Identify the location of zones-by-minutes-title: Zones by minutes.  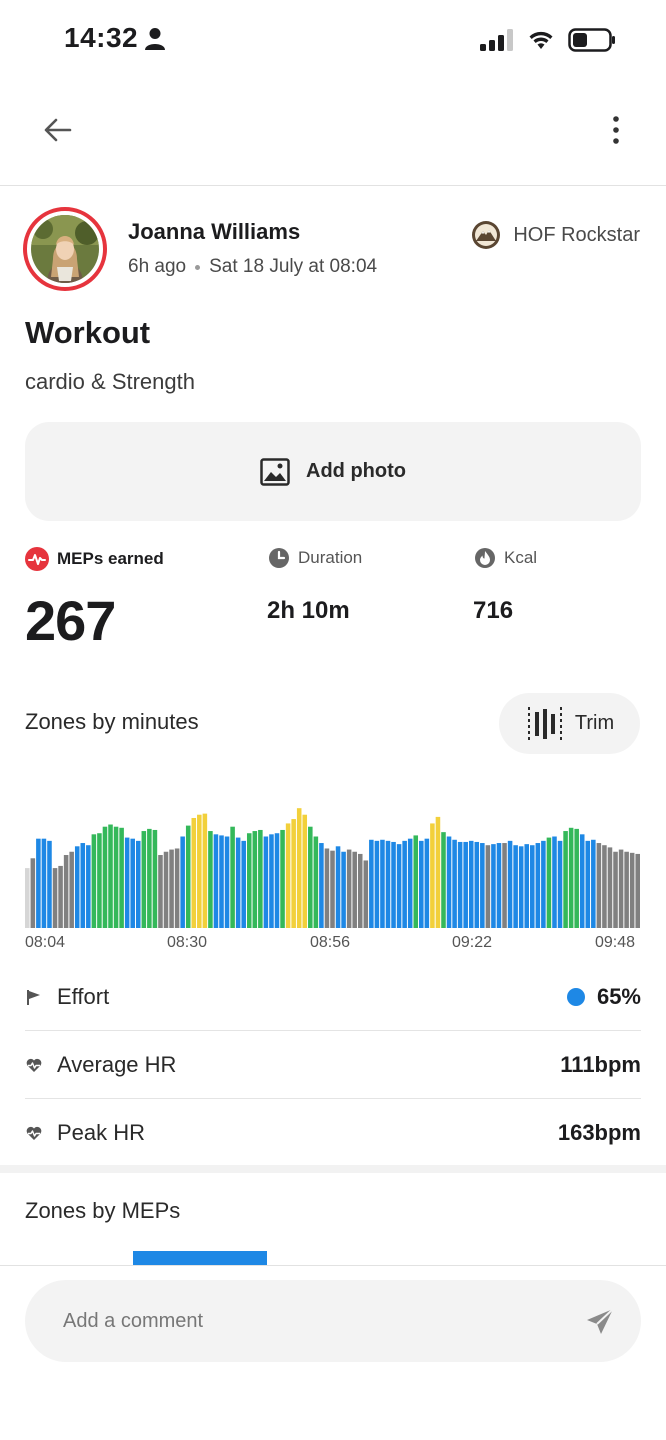
(112, 721).